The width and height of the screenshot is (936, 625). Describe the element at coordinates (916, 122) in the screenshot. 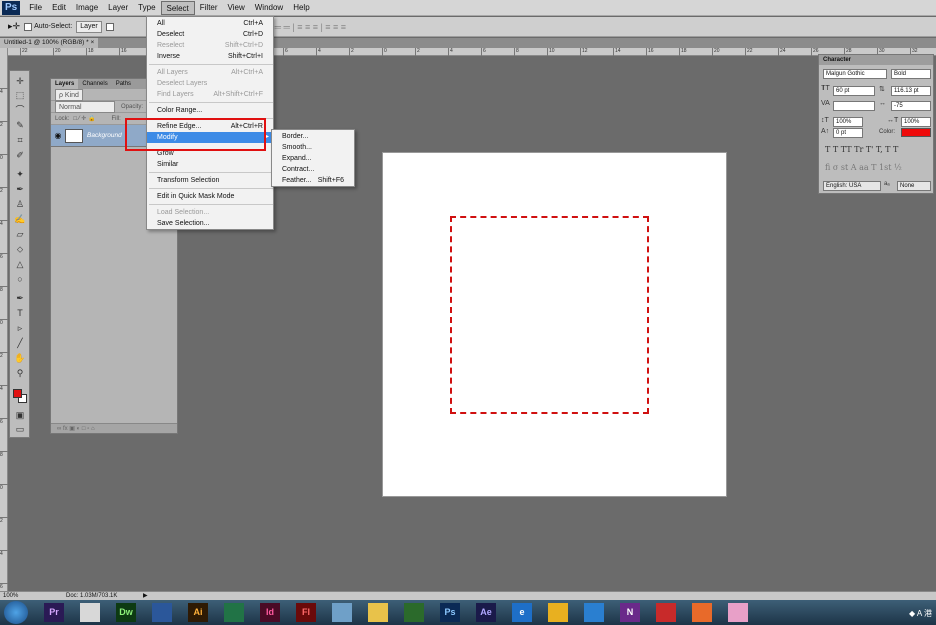

I see `horizontal-scale-field: 100%` at that location.